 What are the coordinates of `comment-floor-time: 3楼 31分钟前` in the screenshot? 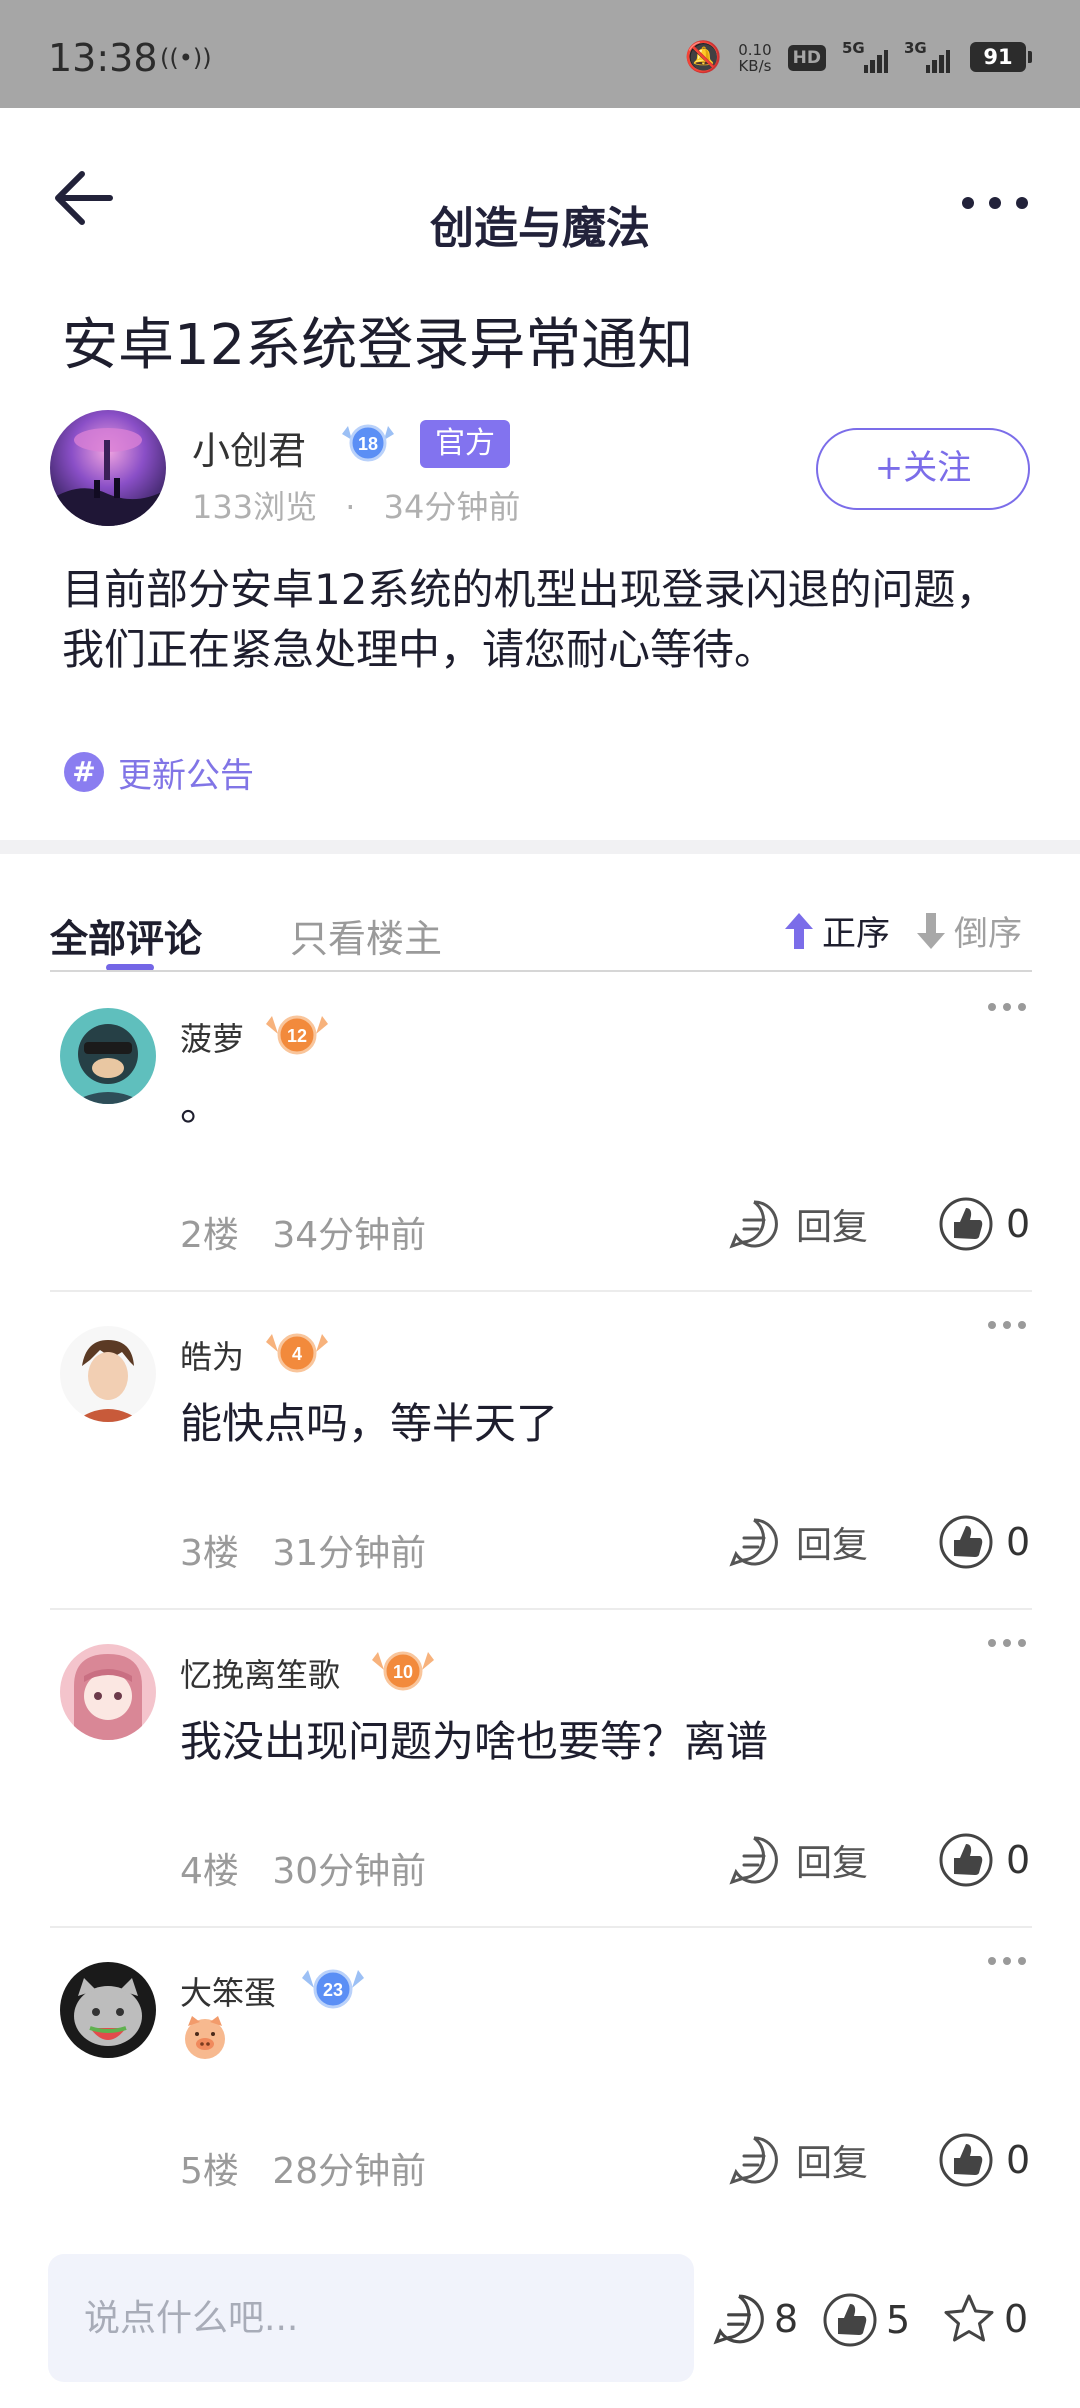 It's located at (303, 1550).